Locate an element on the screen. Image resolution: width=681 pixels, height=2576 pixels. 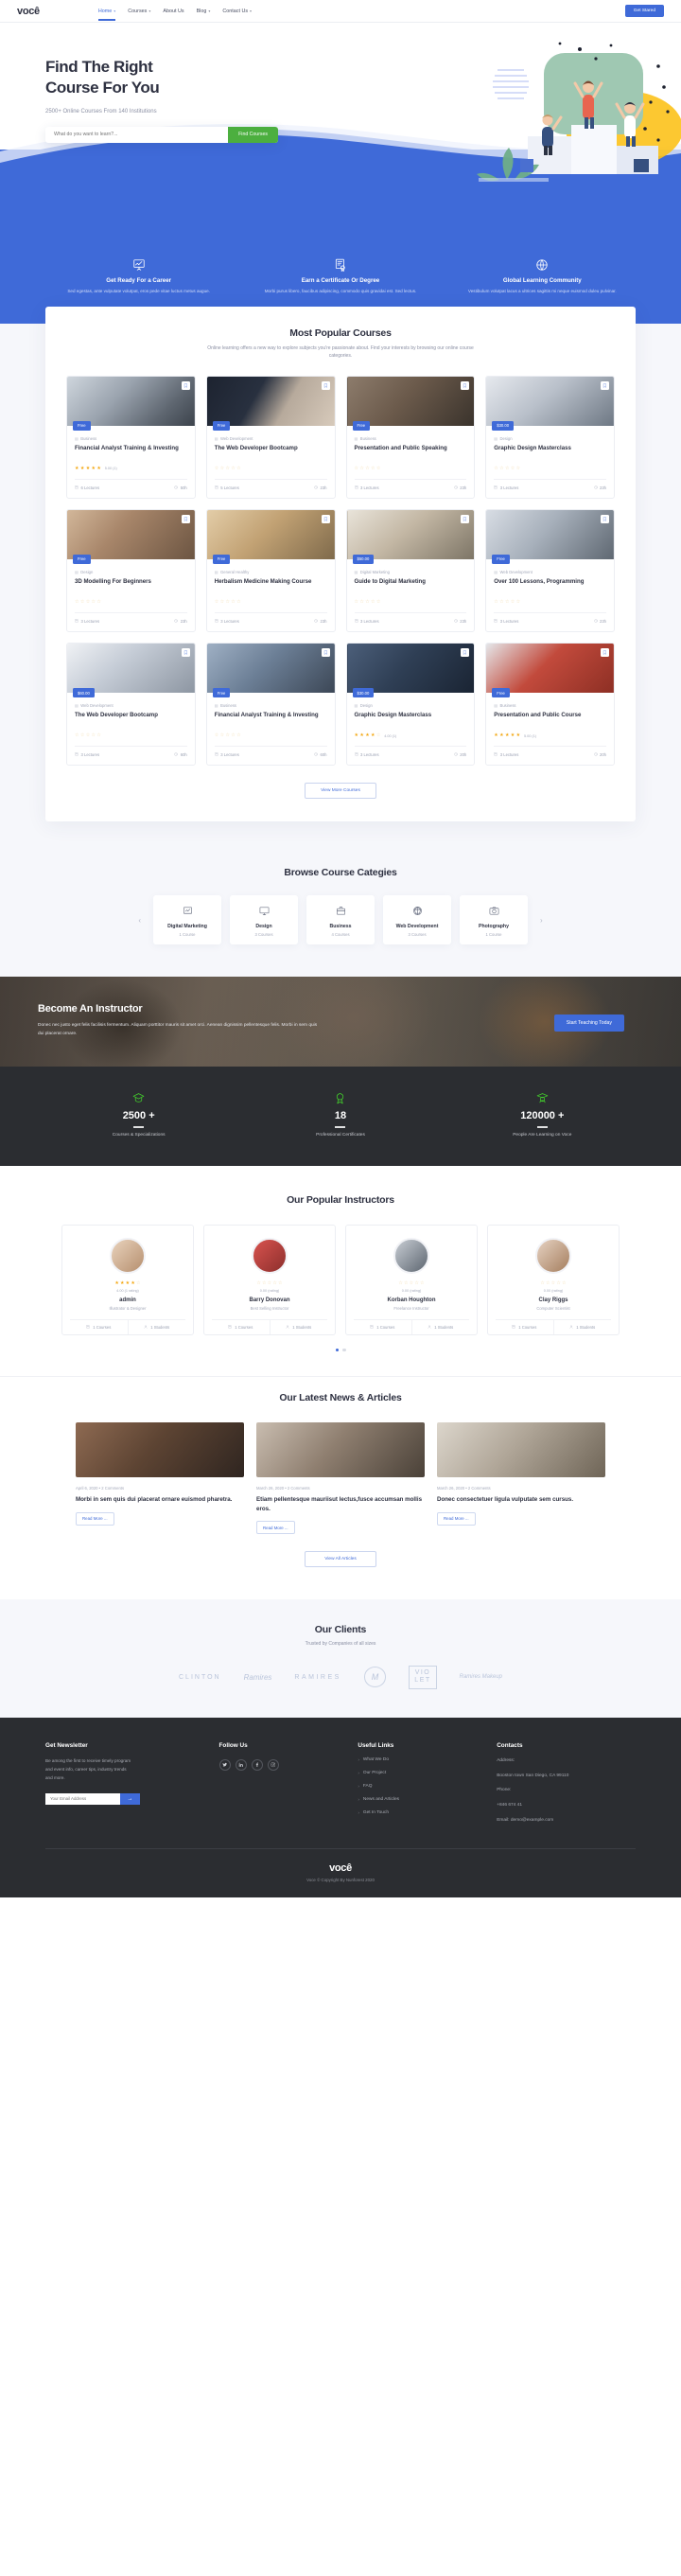
newsletter-submit-button: → is located at coordinates (130, 1798).